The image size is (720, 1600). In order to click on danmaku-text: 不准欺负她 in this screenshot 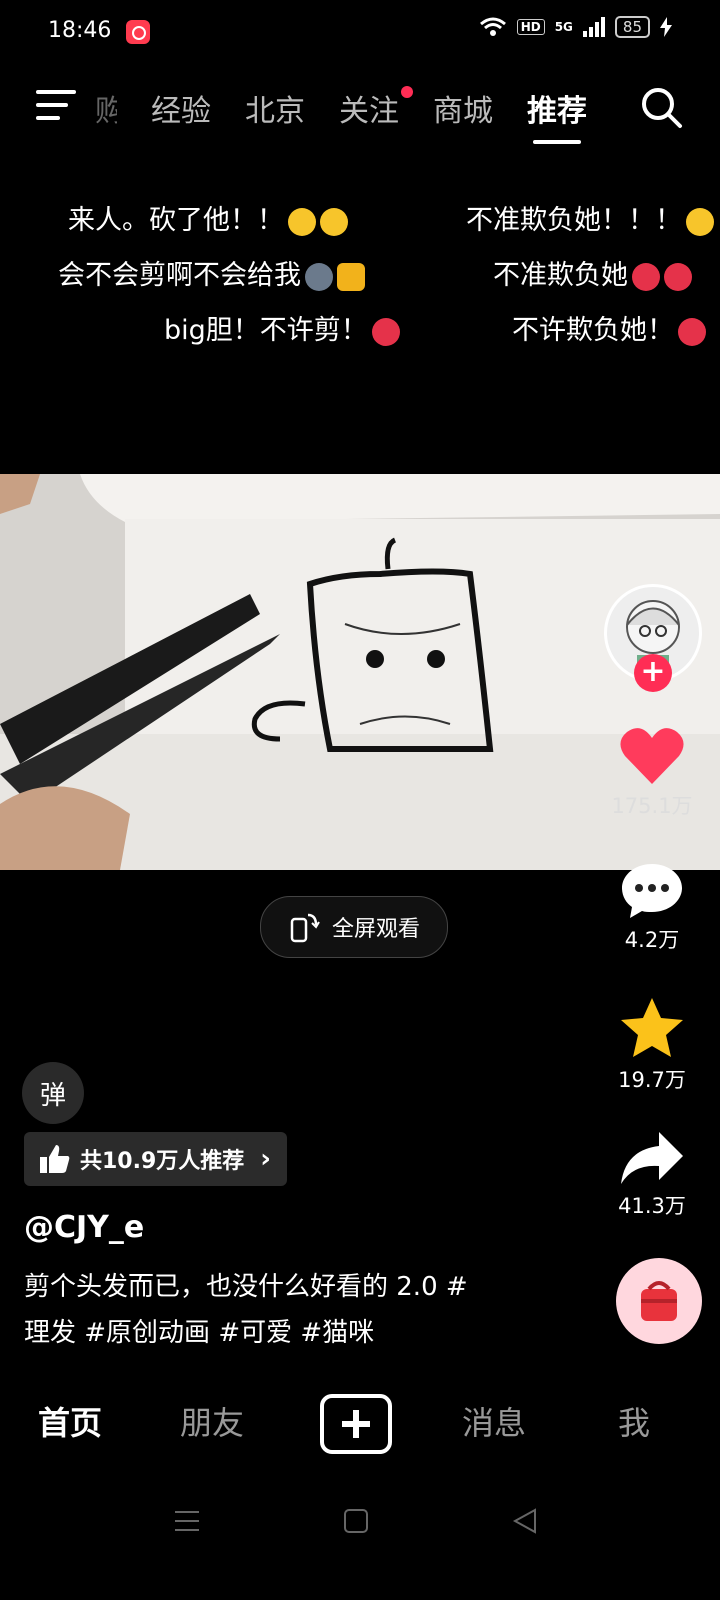, I will do `click(560, 275)`.